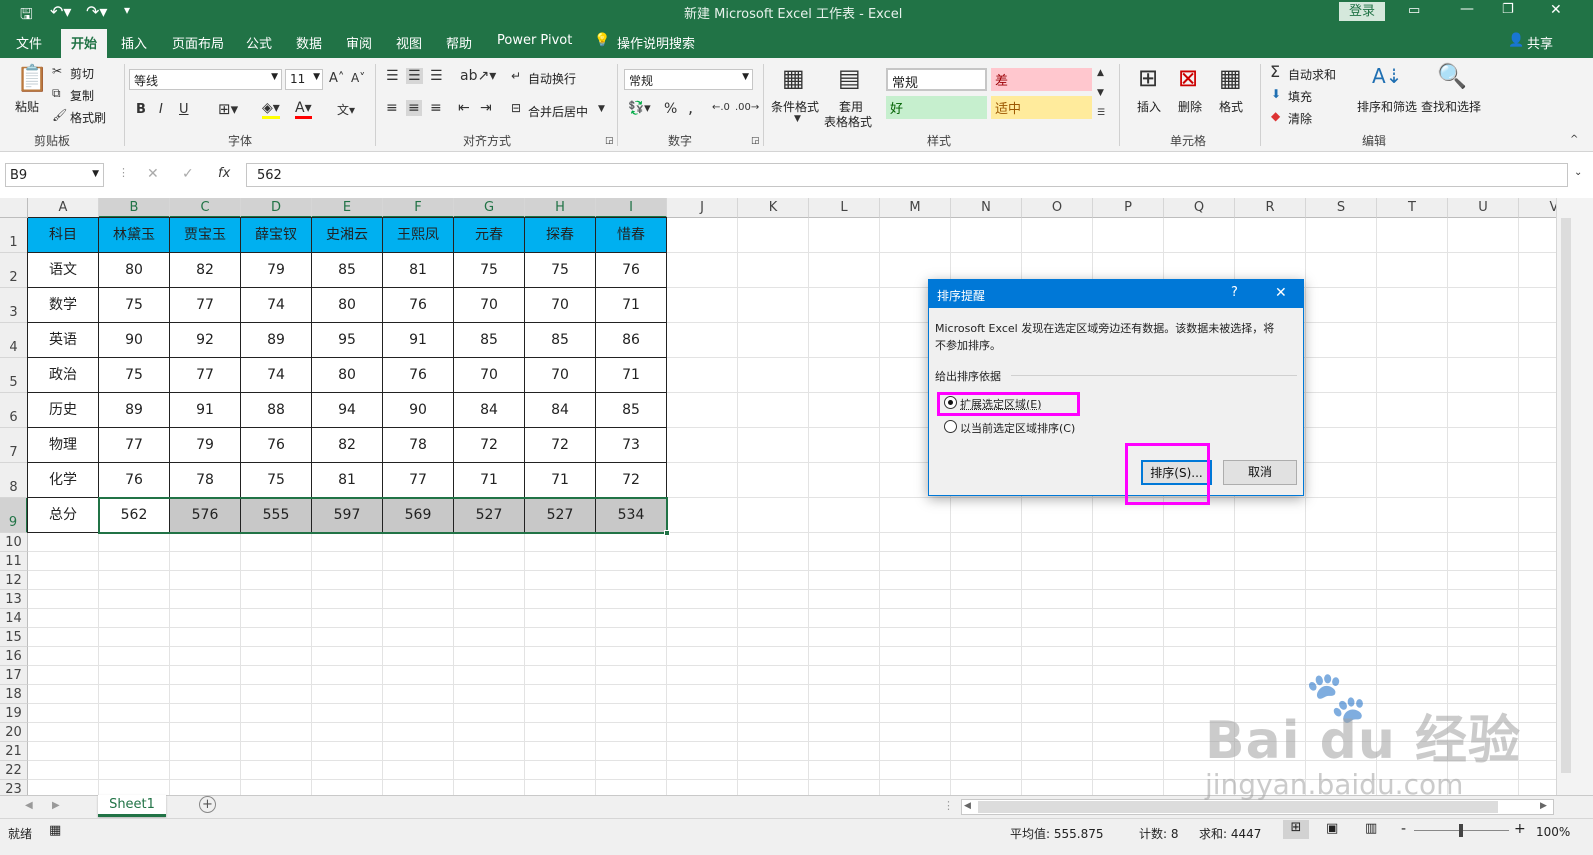 The width and height of the screenshot is (1593, 855). Describe the element at coordinates (205, 208) in the screenshot. I see `column-header-C: C` at that location.